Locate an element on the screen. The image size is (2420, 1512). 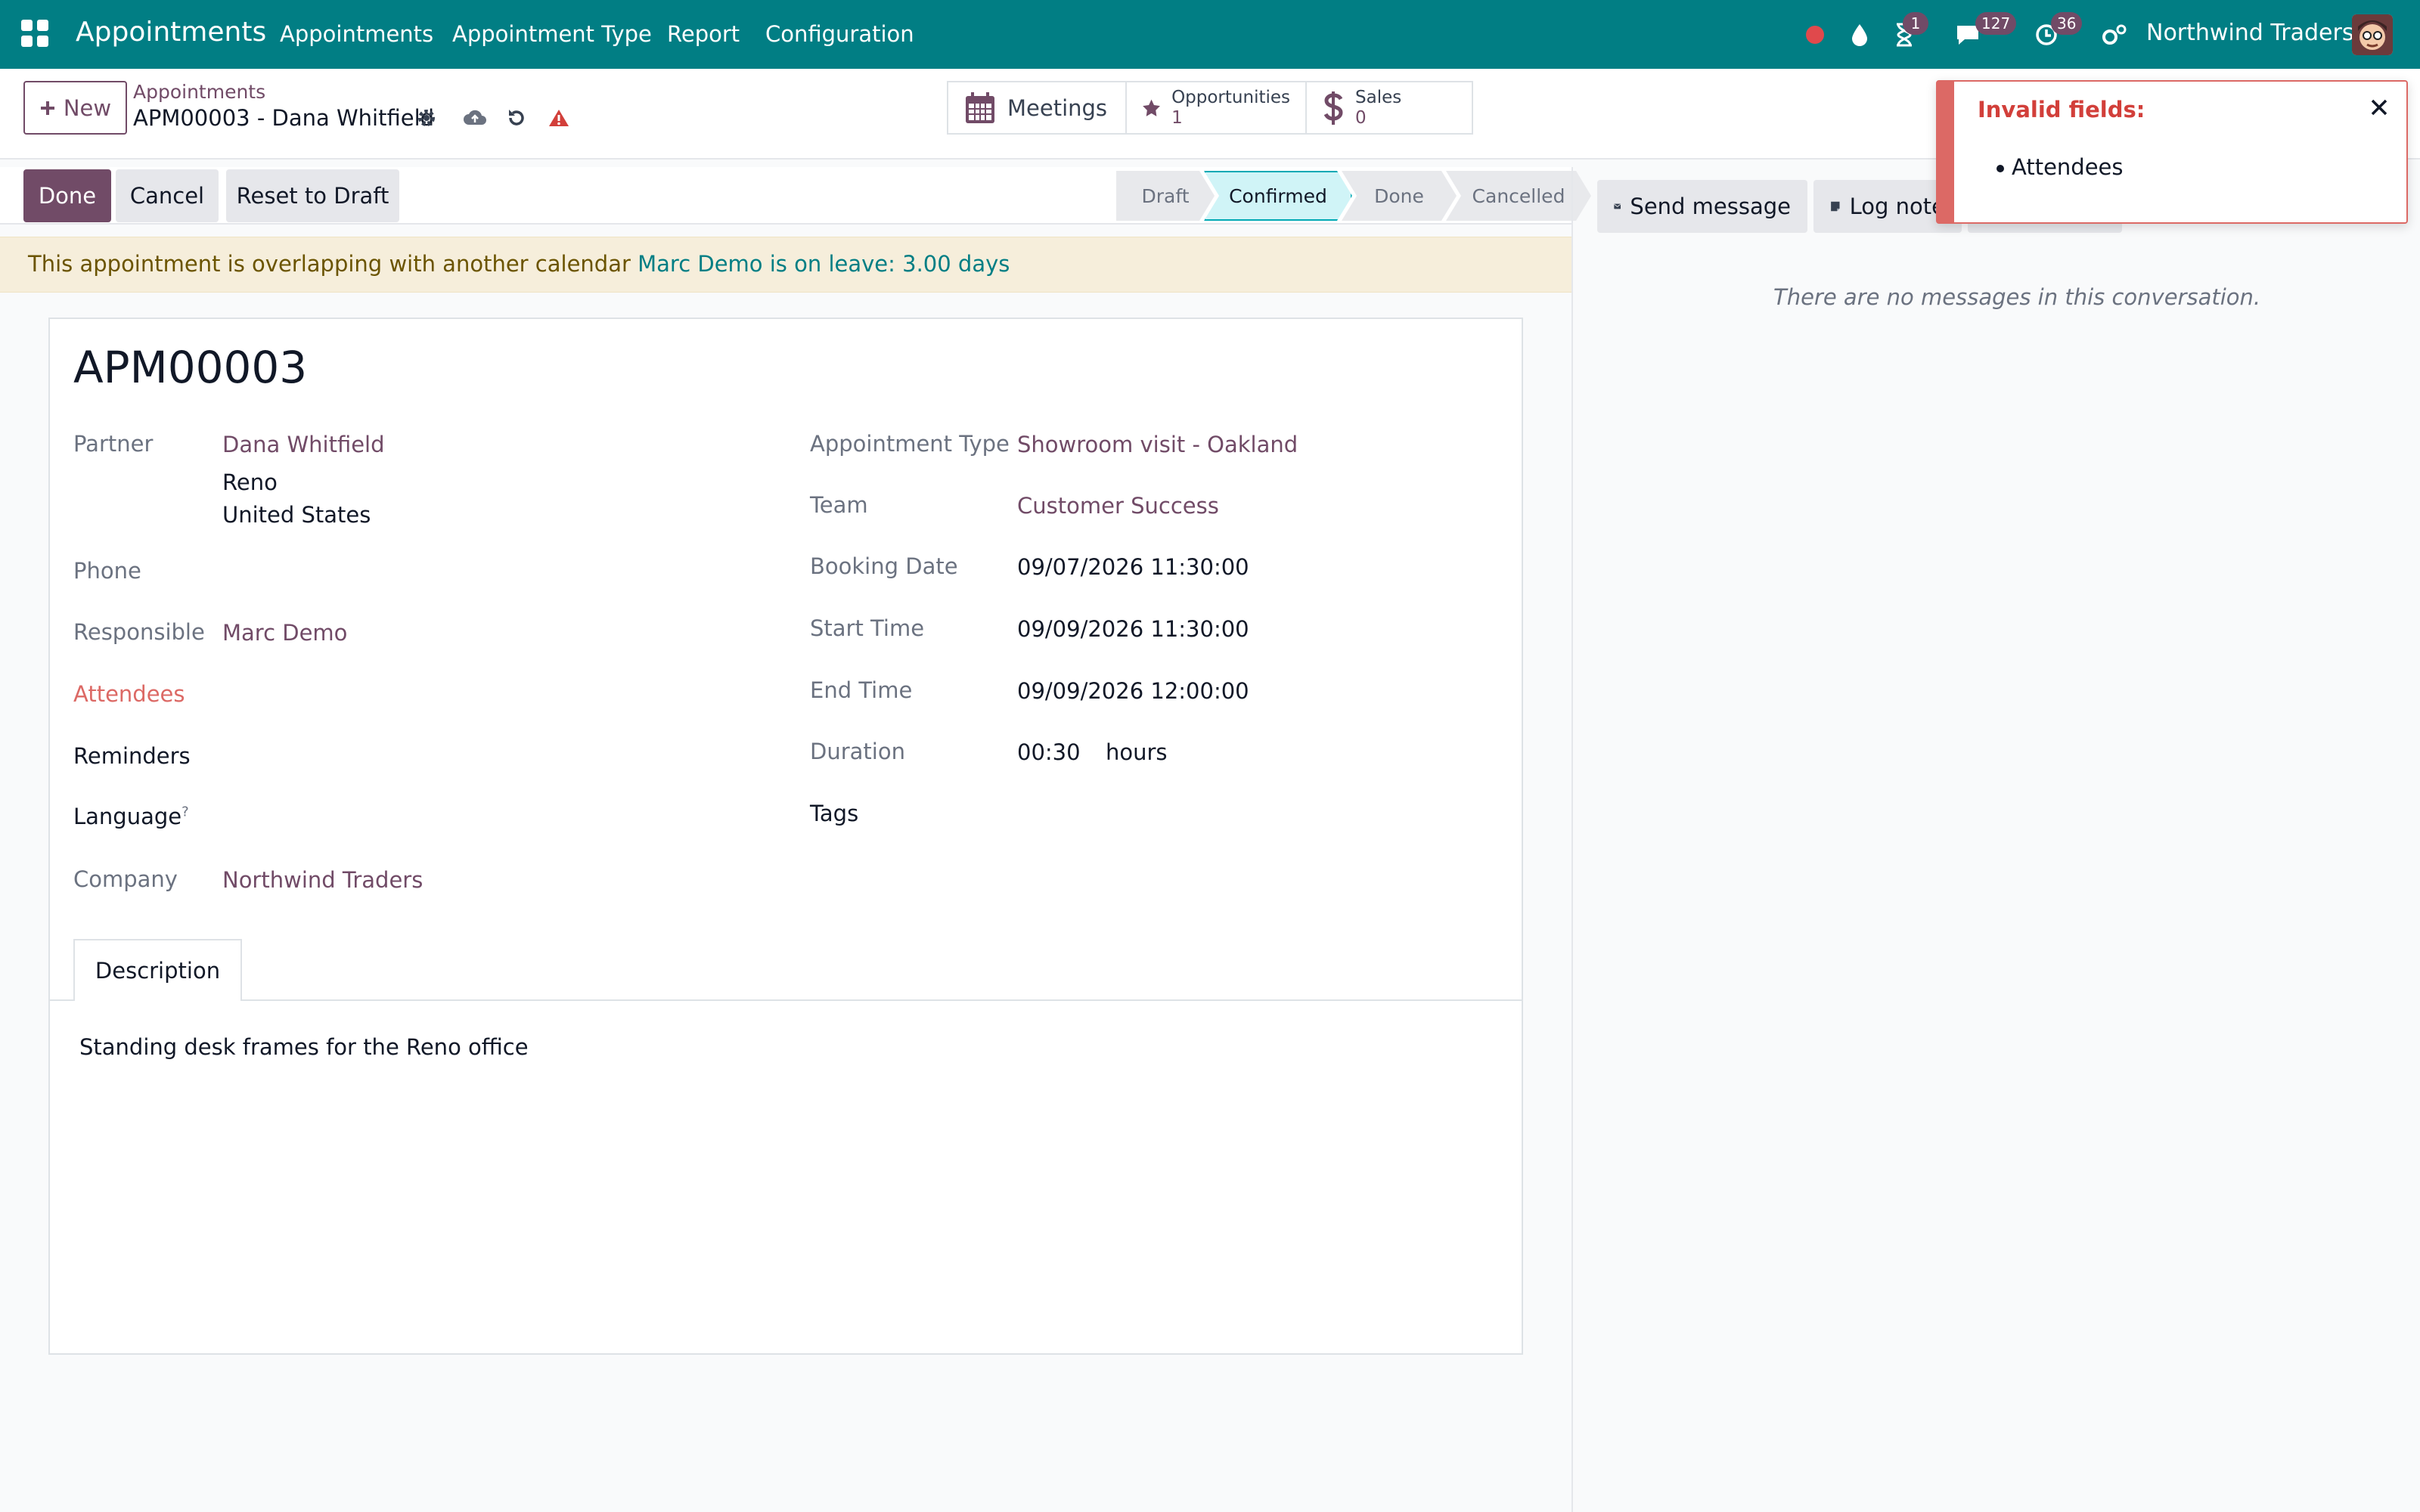
record-title: APM00003 is located at coordinates (190, 367).